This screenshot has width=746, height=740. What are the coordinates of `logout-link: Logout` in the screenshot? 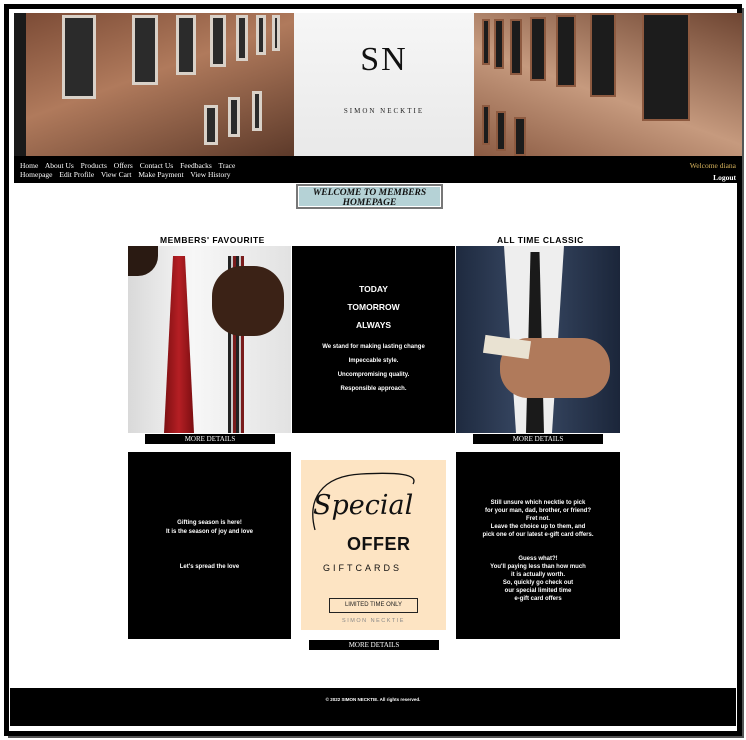 It's located at (724, 177).